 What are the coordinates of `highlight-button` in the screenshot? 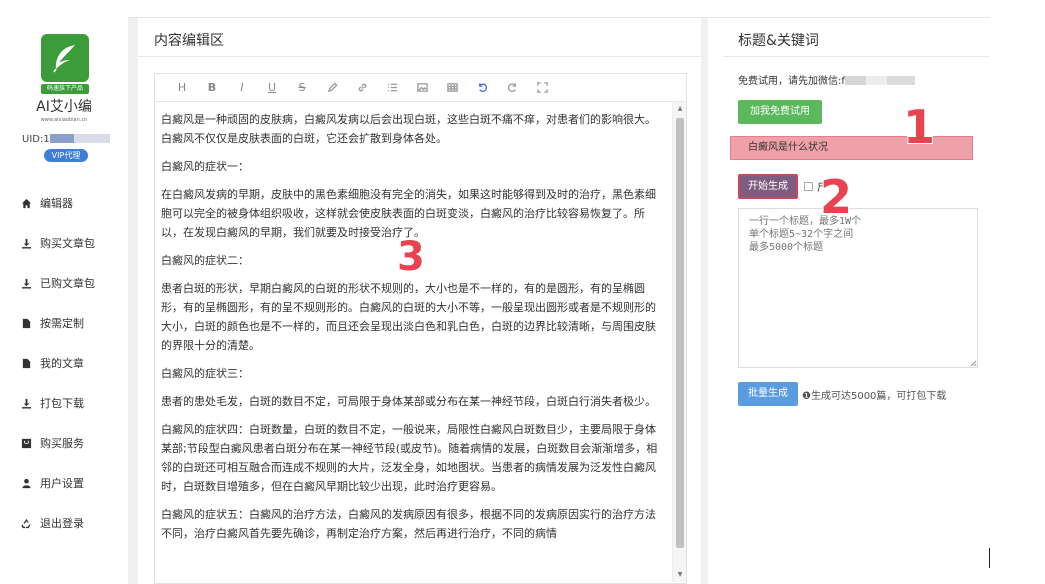 It's located at (332, 88).